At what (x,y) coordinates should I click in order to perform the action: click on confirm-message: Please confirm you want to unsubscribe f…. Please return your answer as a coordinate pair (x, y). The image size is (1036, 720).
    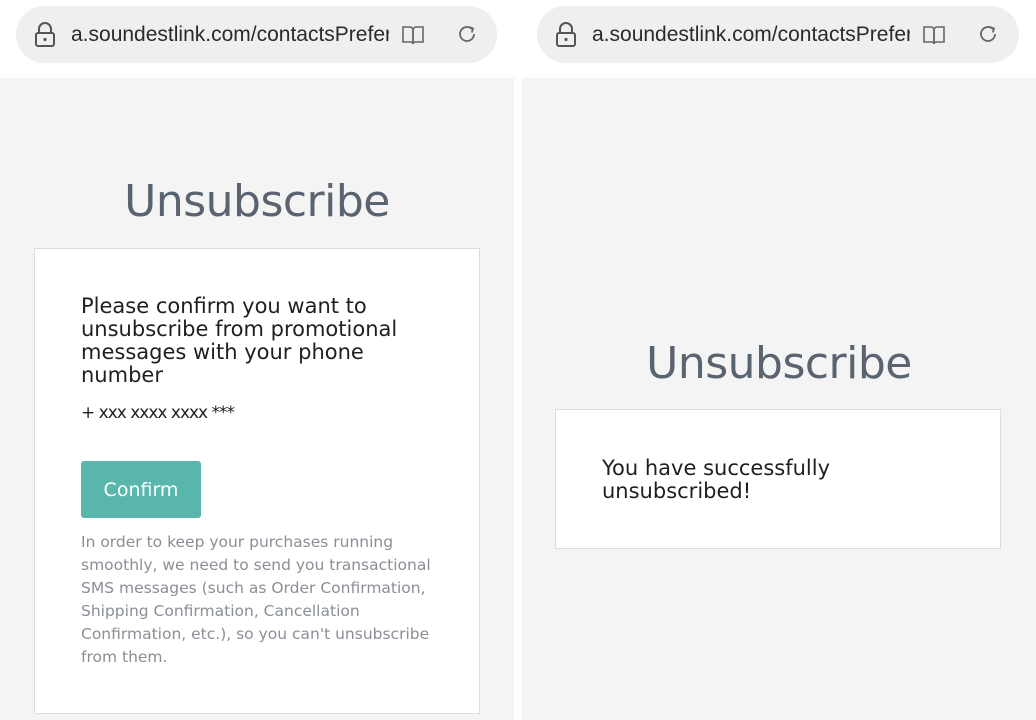
    Looking at the image, I should click on (239, 340).